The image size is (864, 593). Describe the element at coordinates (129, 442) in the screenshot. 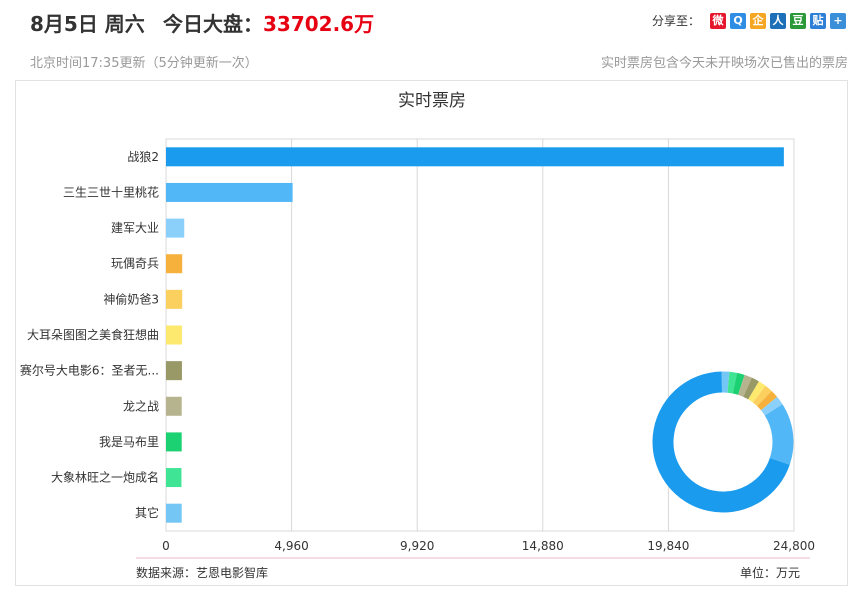

I see `category-label: 我是马布里` at that location.